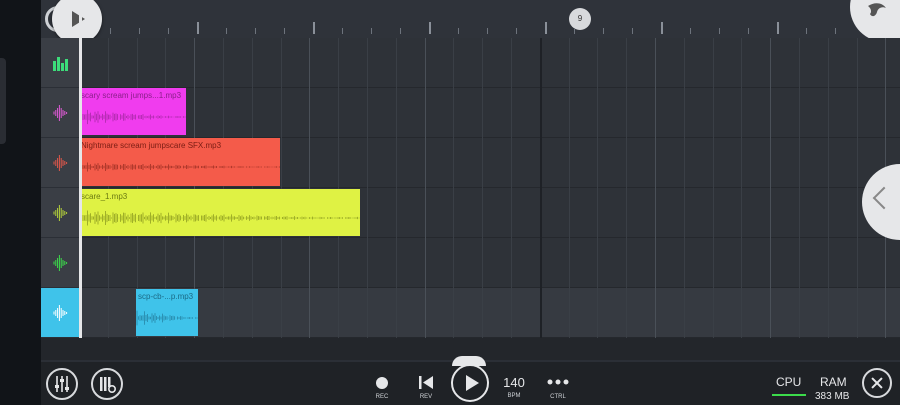 The height and width of the screenshot is (405, 900). I want to click on ram-value: 383 MB, so click(832, 396).